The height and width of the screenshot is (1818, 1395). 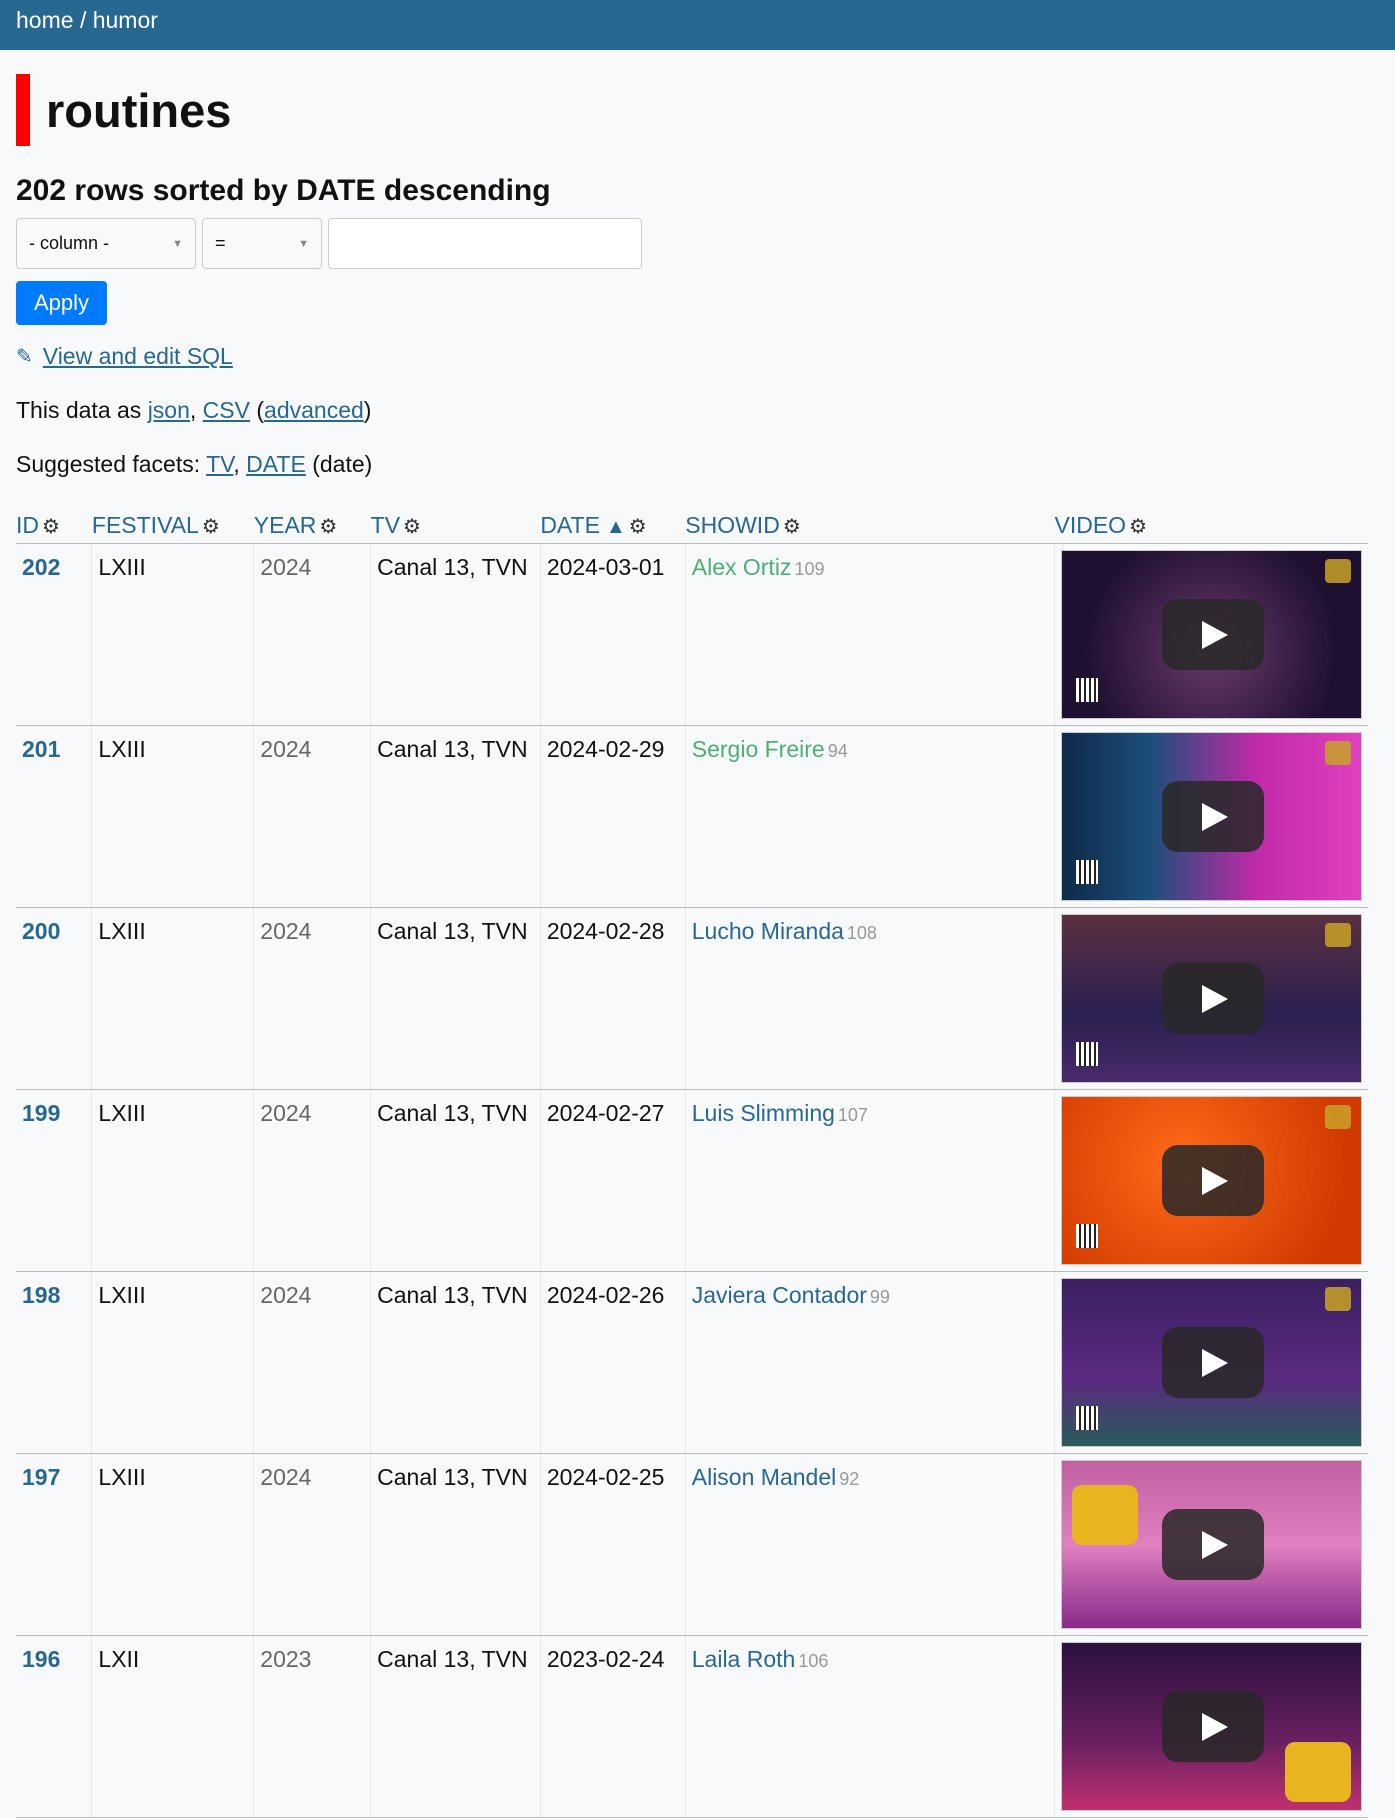 What do you see at coordinates (312, 1726) in the screenshot?
I see `cell-year: 2023` at bounding box center [312, 1726].